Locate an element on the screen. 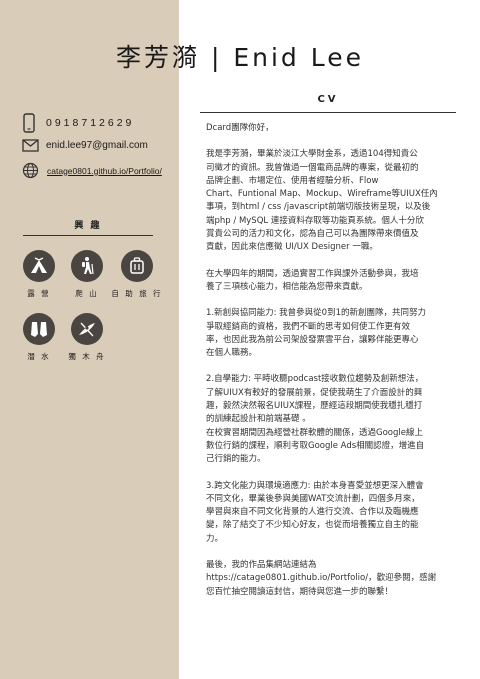  cv-heading: CV is located at coordinates (328, 99).